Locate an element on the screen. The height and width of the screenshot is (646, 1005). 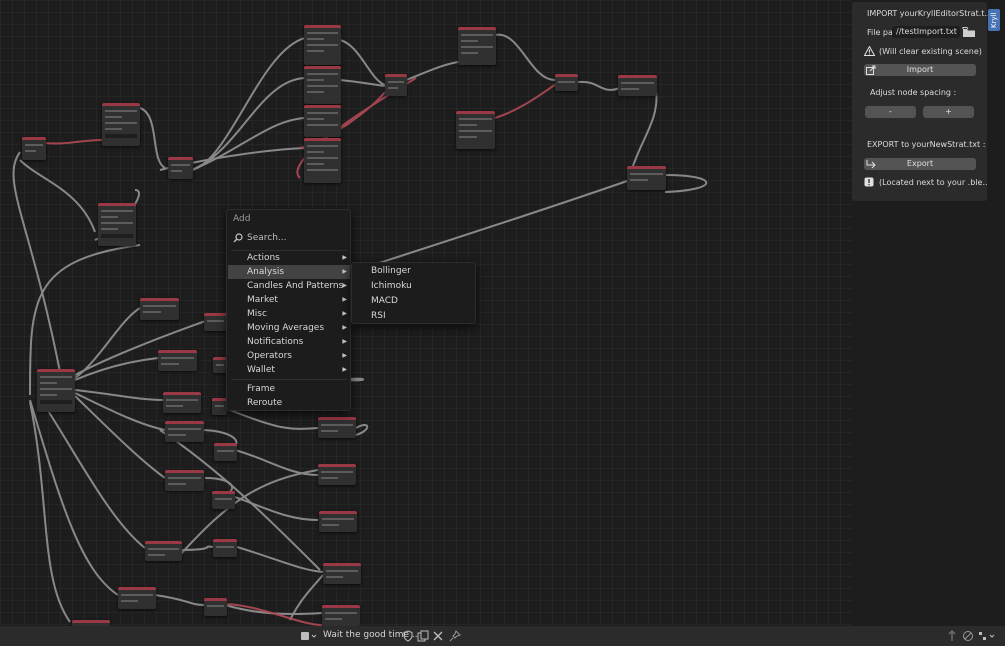
search-icon is located at coordinates (238, 238).